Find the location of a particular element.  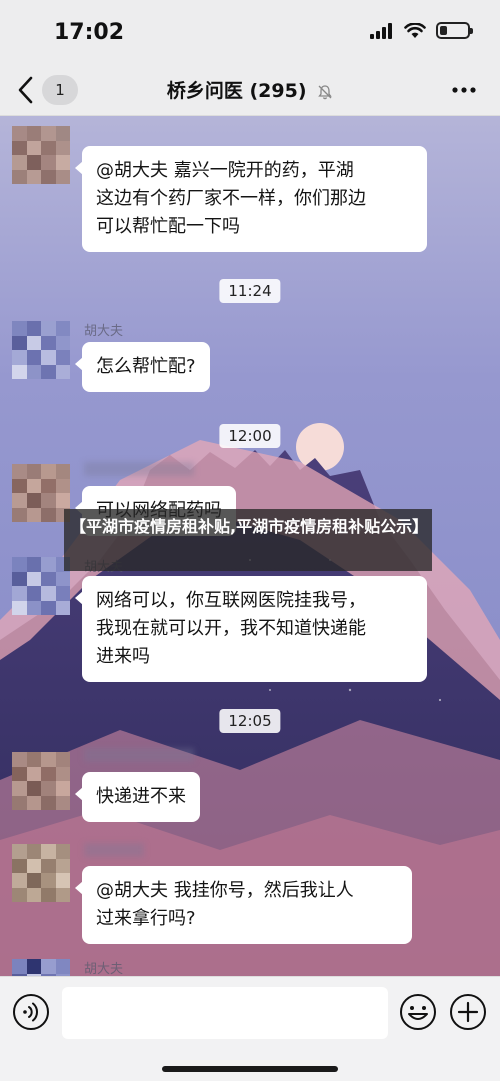

mute-bell-icon is located at coordinates (325, 91).